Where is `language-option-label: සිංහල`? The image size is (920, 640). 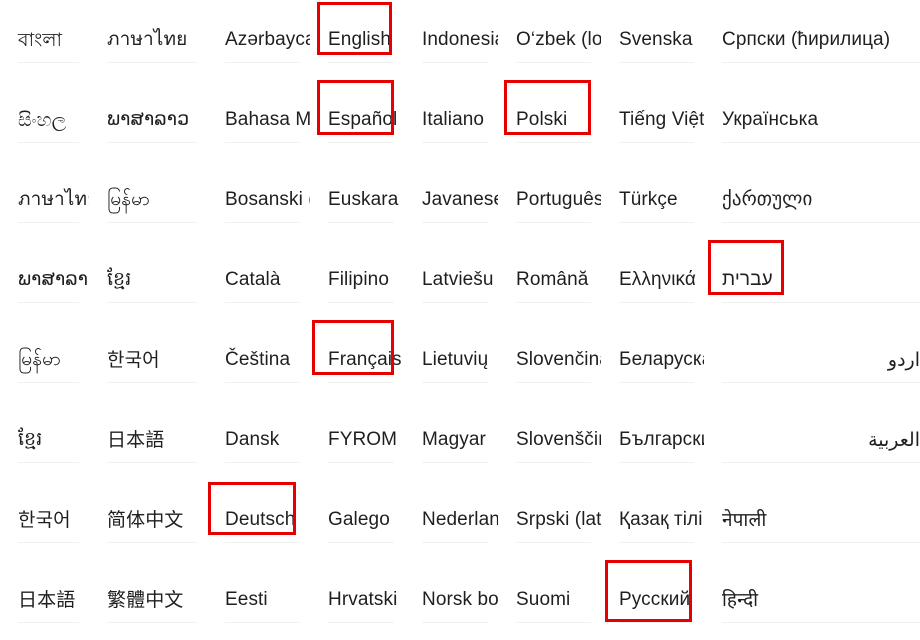 language-option-label: සිංහල is located at coordinates (42, 119).